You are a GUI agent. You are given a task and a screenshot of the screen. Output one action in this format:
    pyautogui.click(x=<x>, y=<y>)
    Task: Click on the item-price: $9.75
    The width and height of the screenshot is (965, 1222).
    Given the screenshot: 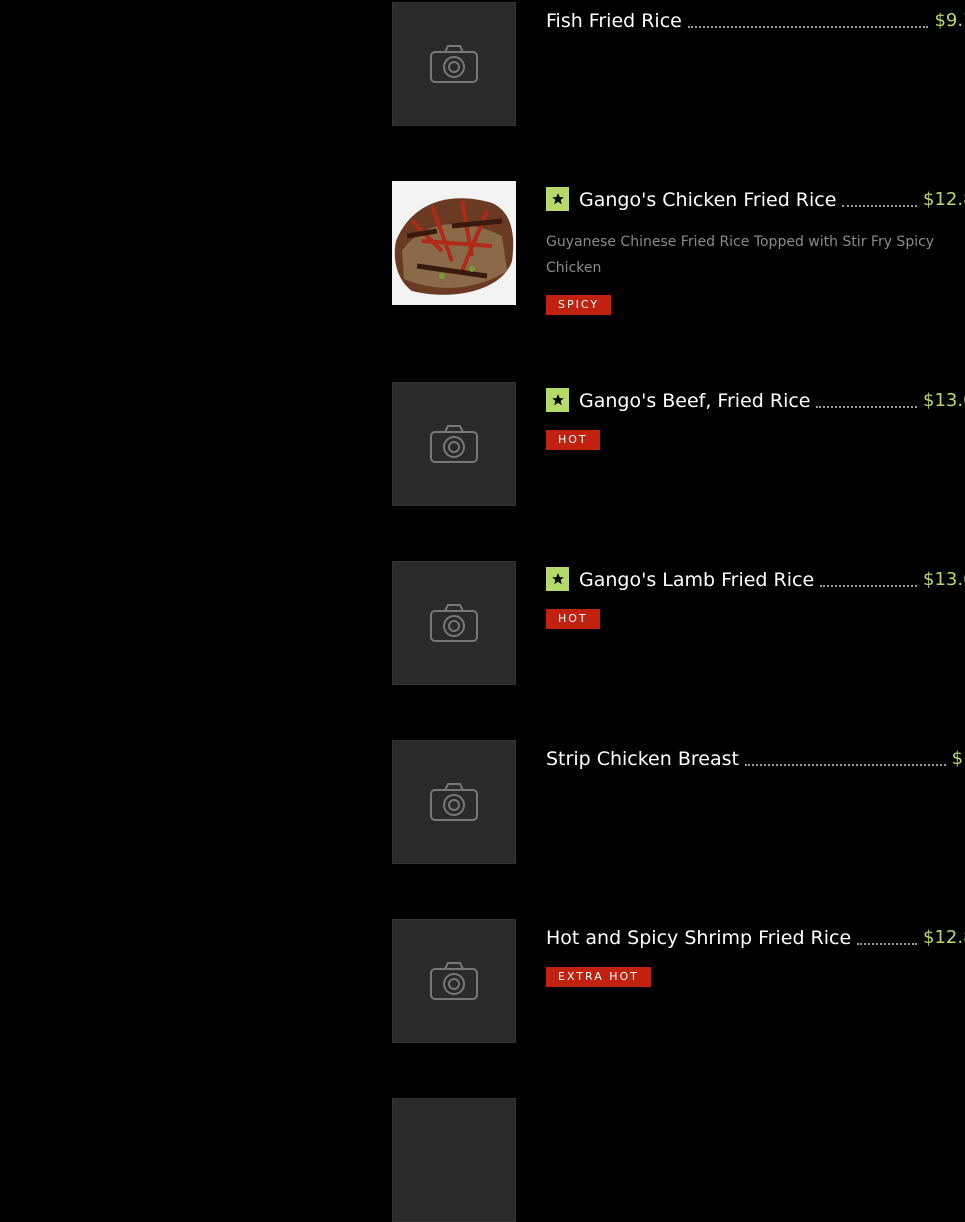 What is the action you would take?
    pyautogui.click(x=949, y=20)
    